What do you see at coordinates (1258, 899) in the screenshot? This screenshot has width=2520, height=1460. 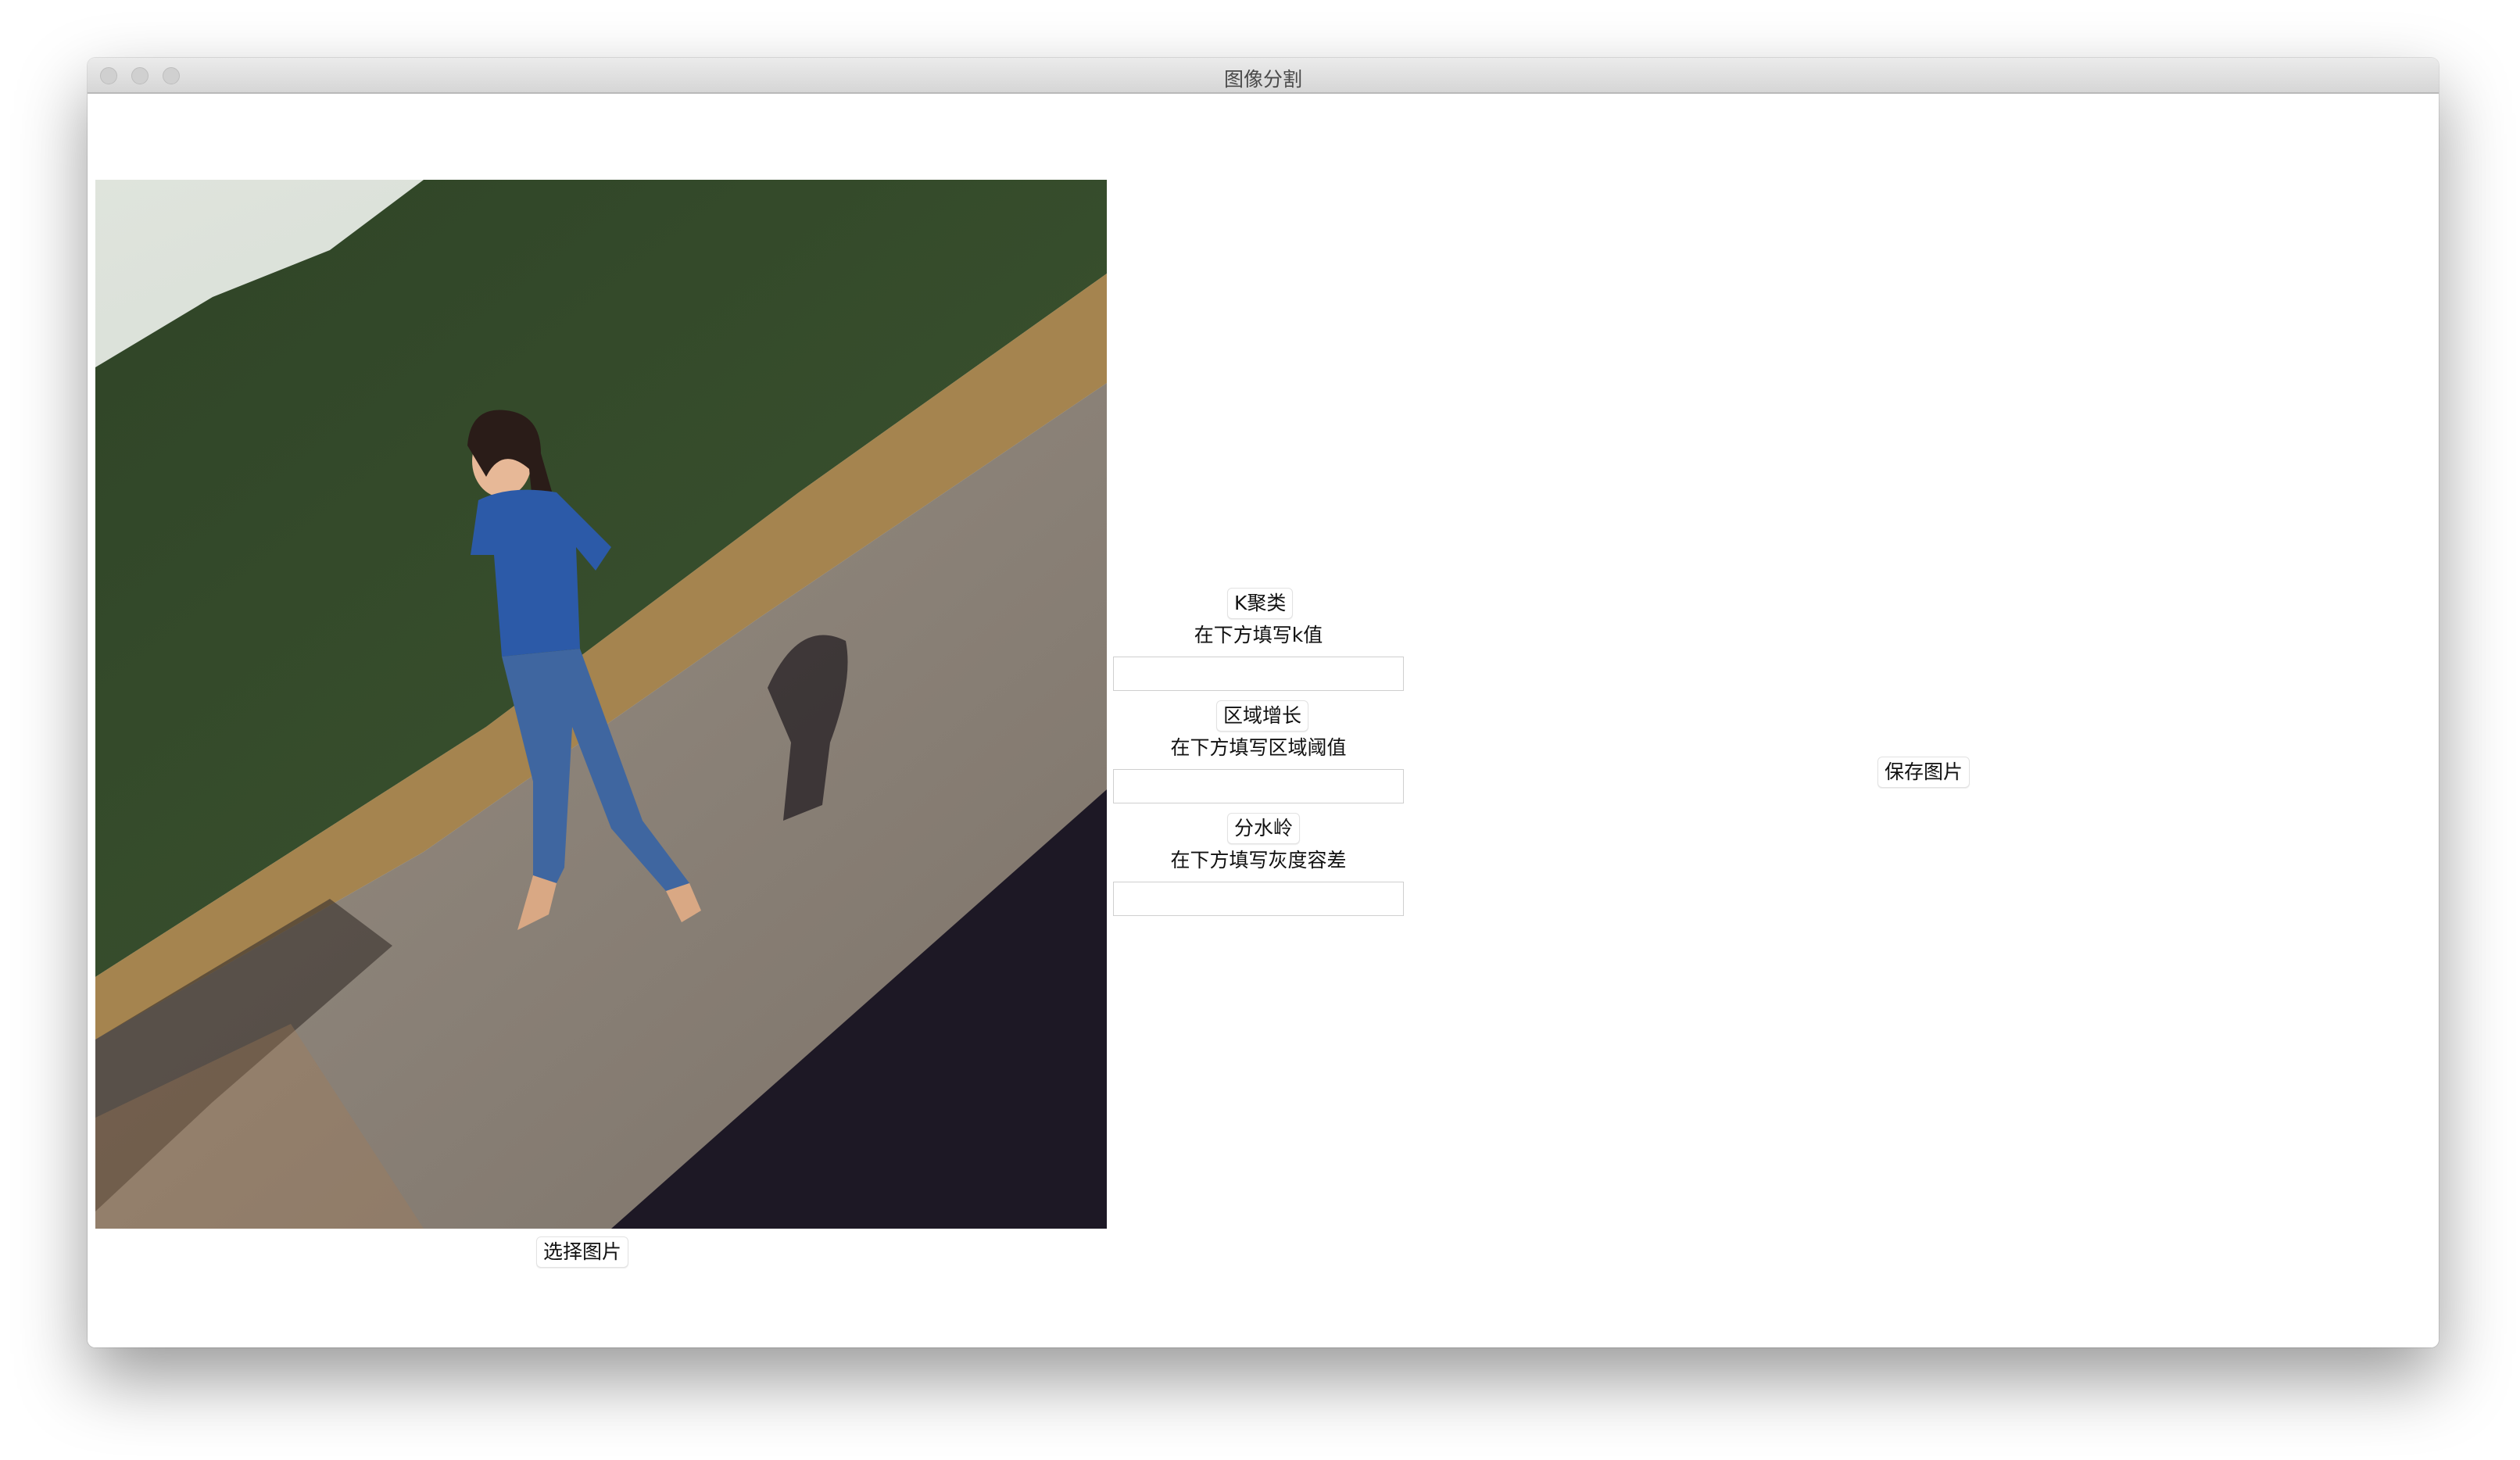 I see `gray-tolerance-field` at bounding box center [1258, 899].